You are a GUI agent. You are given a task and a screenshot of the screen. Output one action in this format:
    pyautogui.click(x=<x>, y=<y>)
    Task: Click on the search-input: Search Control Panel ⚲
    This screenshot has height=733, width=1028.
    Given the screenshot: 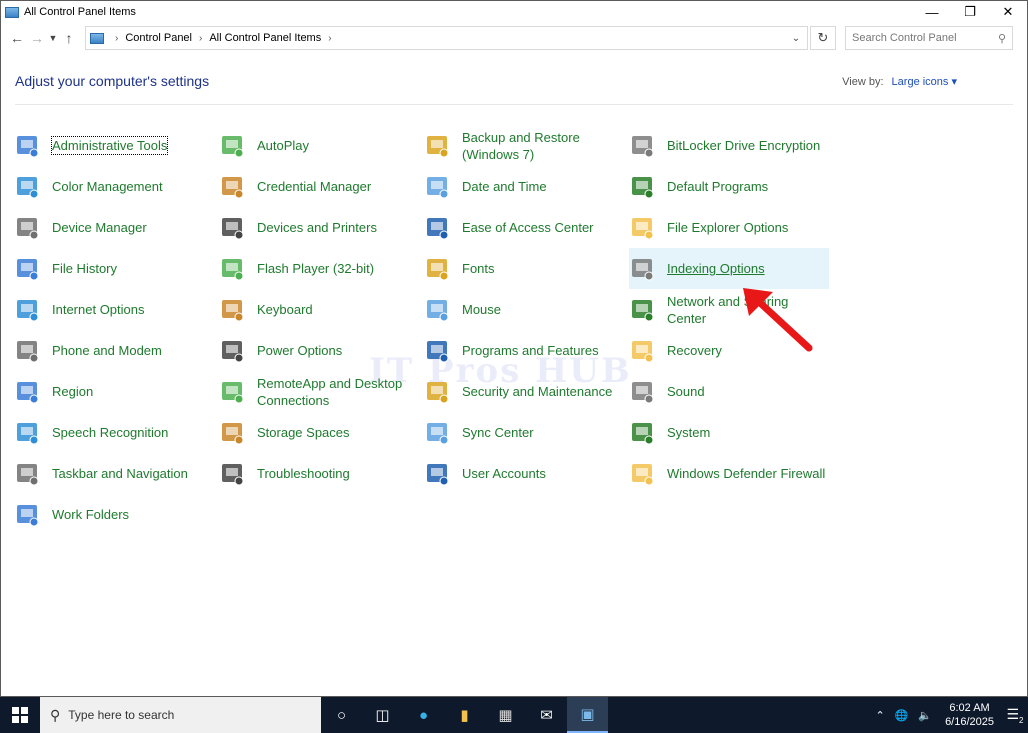 What is the action you would take?
    pyautogui.click(x=929, y=38)
    